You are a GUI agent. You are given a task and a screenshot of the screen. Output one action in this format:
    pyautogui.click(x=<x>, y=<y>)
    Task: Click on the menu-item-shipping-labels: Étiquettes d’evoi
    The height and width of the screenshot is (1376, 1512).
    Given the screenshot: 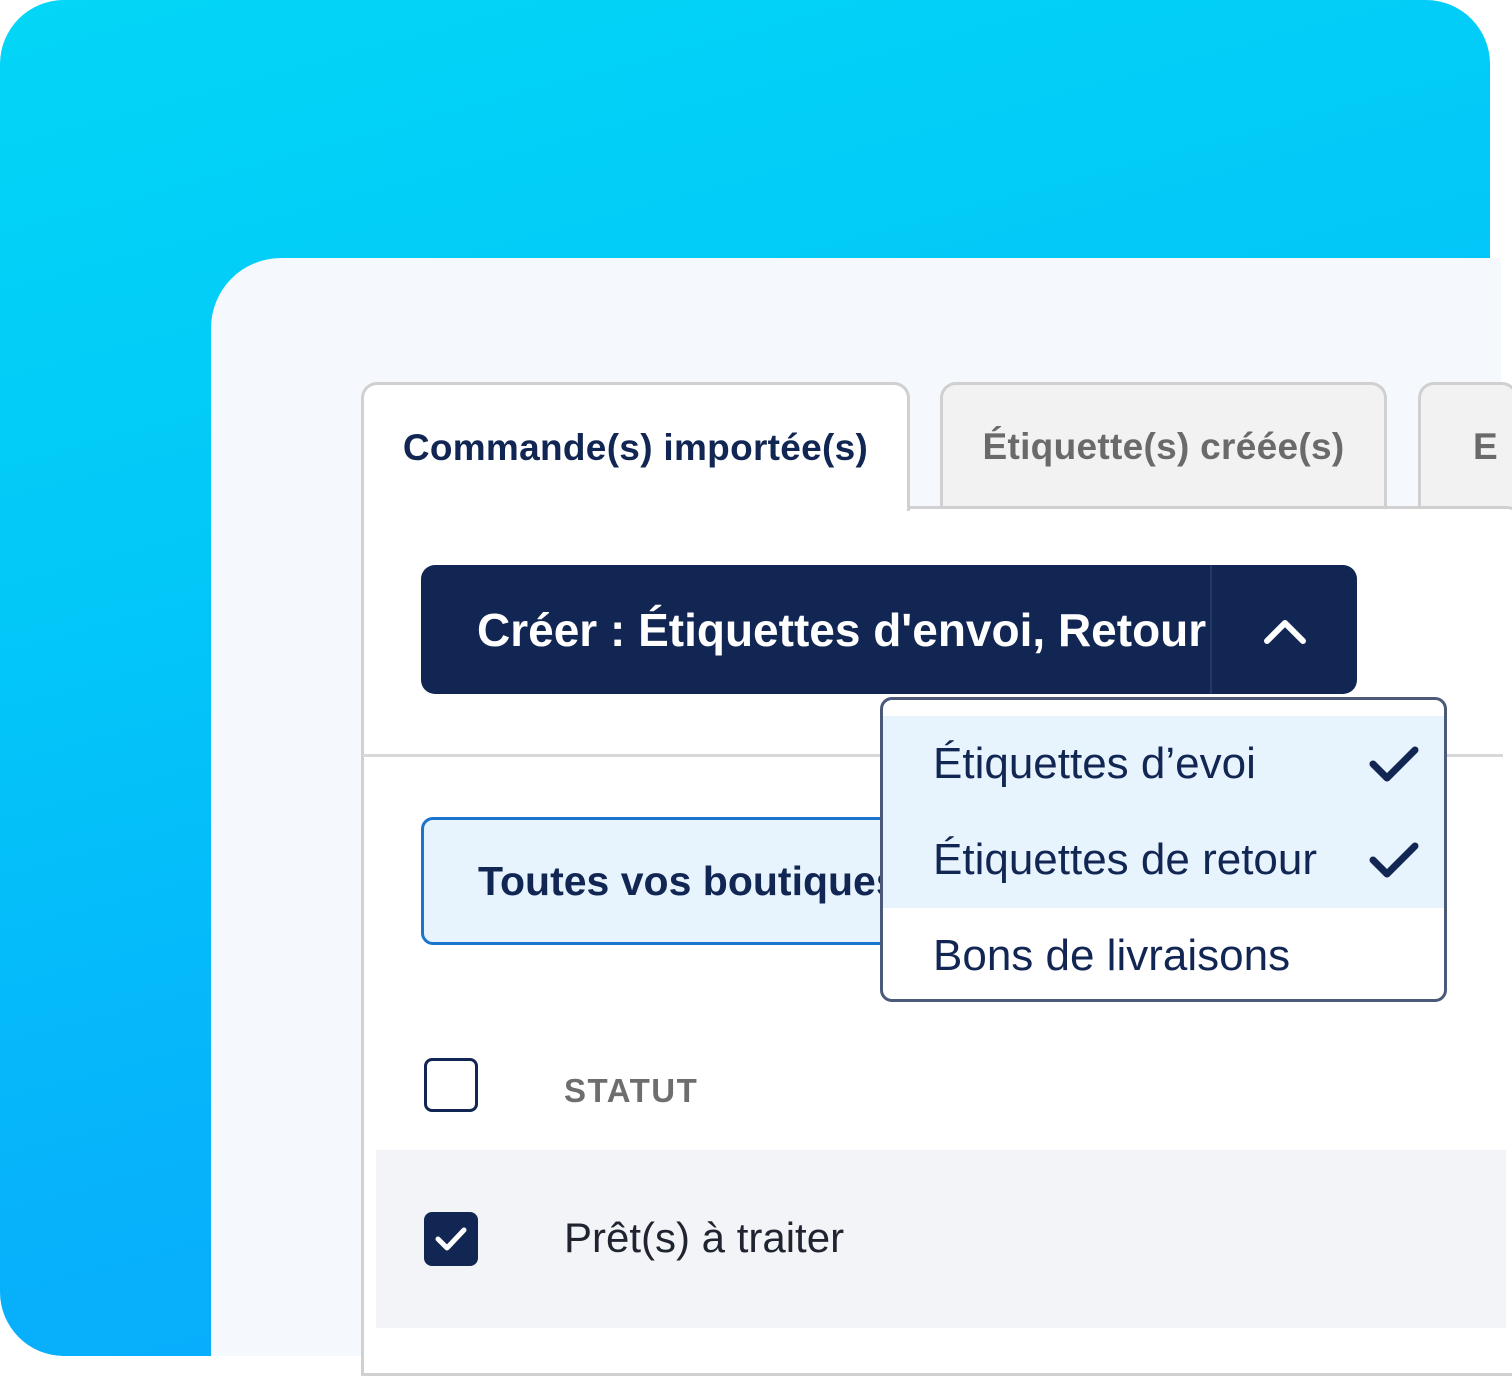 What is the action you would take?
    pyautogui.click(x=1163, y=764)
    